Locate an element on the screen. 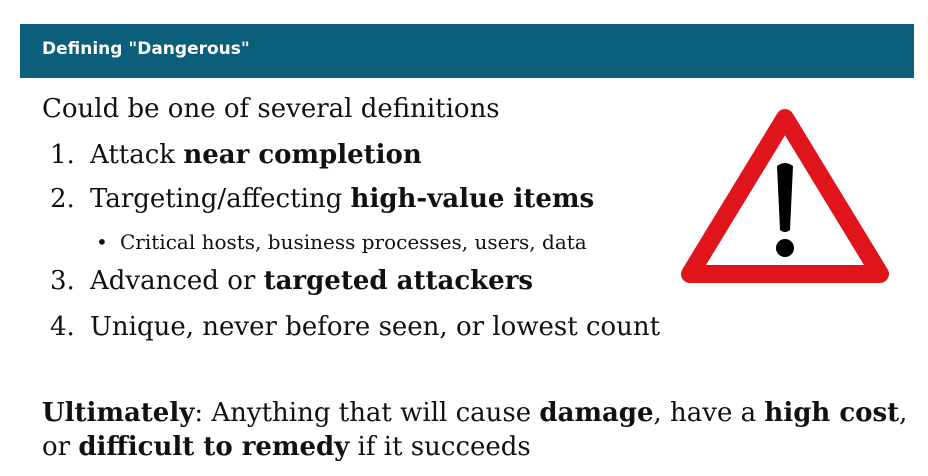 This screenshot has height=476, width=928. list-emphasis: high-value items is located at coordinates (472, 199).